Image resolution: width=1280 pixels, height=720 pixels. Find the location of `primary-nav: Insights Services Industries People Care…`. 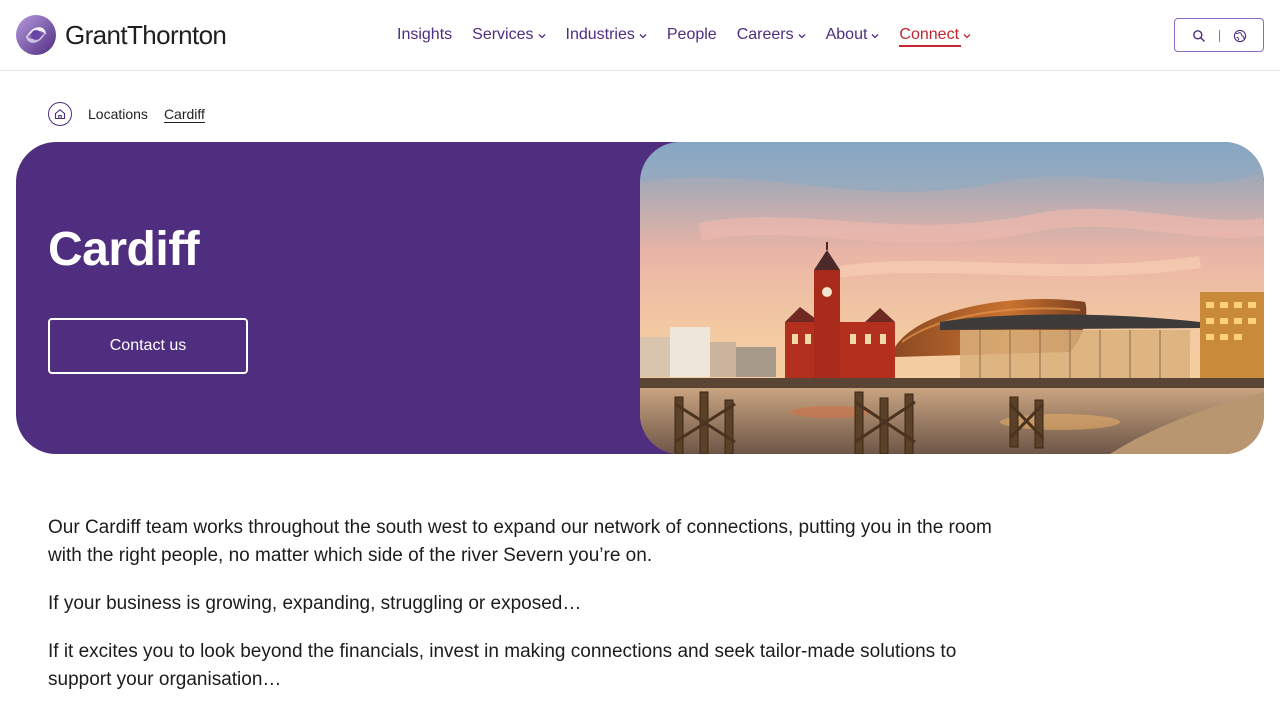

primary-nav: Insights Services Industries People Care… is located at coordinates (694, 35).